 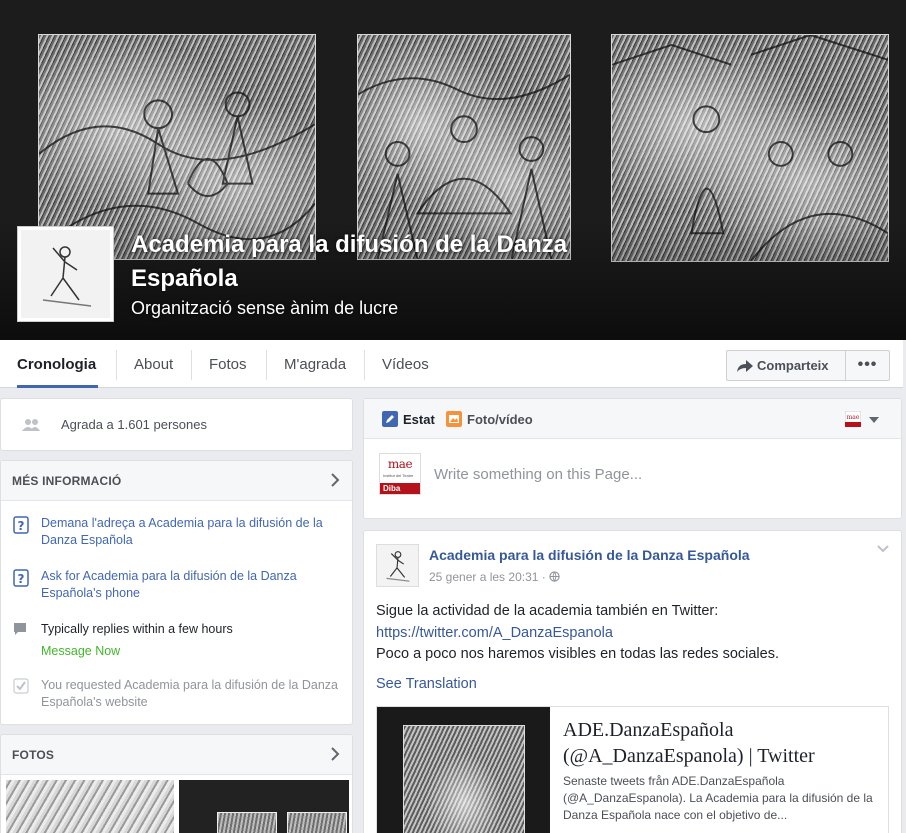 I want to click on mae-mini-logo-icon: mae, so click(x=853, y=419).